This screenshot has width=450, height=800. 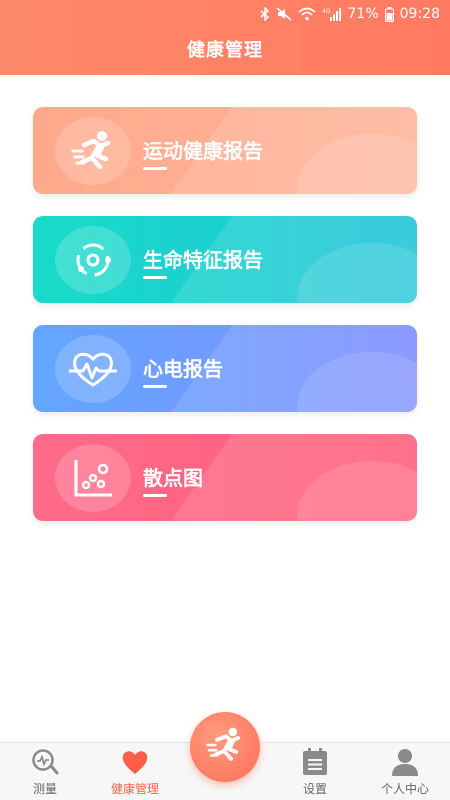 I want to click on nav-item-settings: 设置, so click(x=315, y=773).